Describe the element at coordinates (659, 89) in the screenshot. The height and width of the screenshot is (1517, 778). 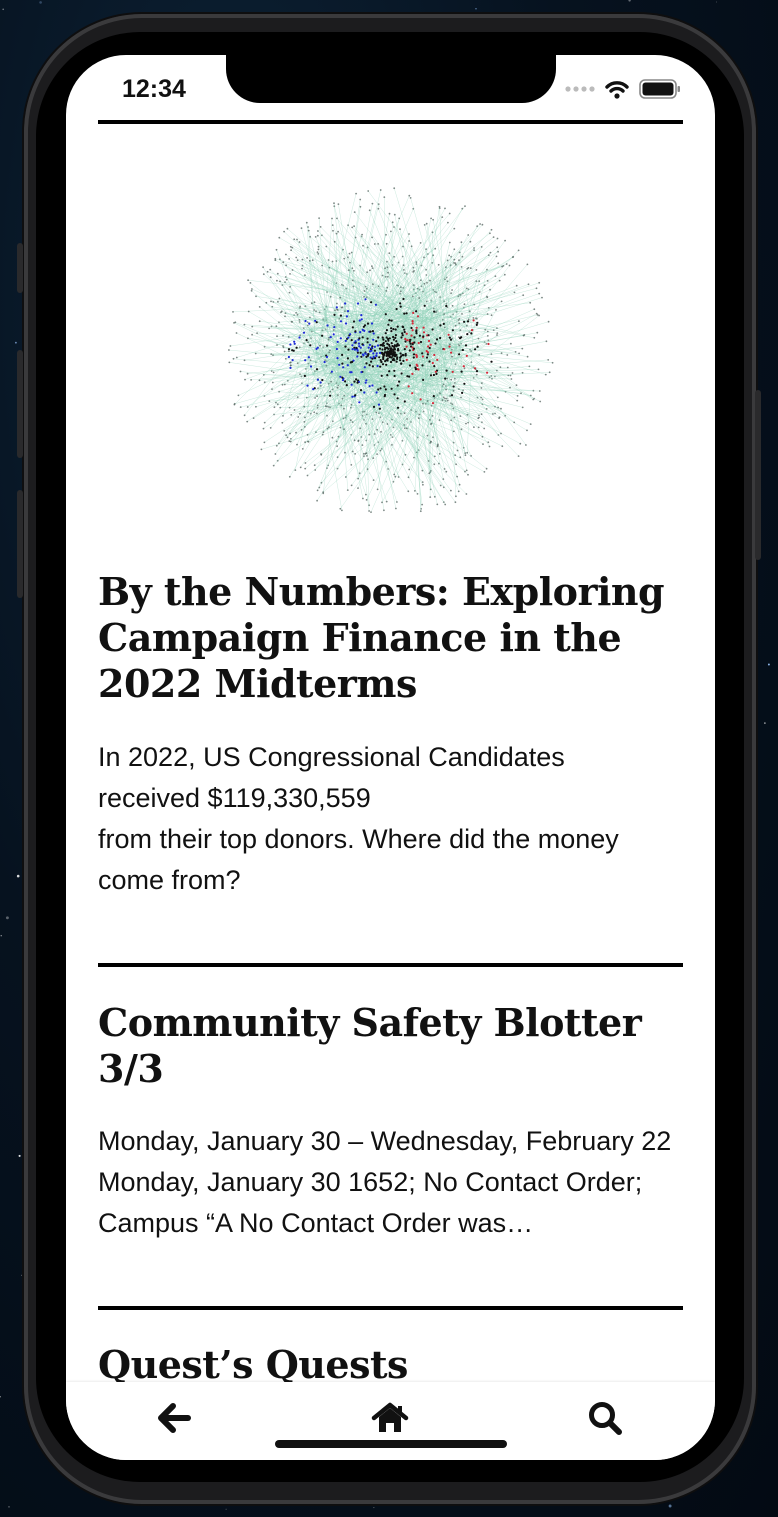
I see `battery-icon` at that location.